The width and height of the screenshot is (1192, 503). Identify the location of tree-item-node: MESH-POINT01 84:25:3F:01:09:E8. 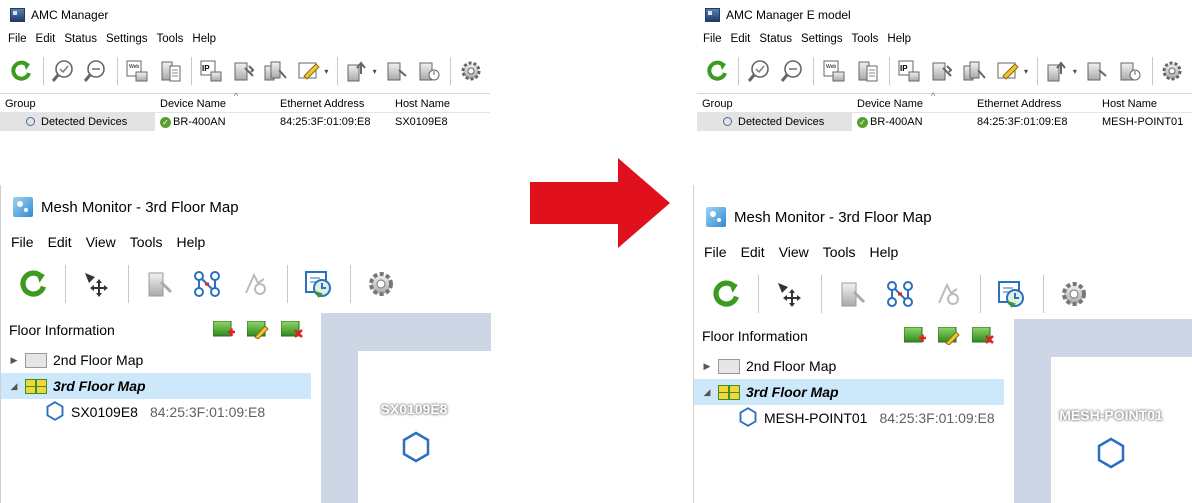
(853, 418).